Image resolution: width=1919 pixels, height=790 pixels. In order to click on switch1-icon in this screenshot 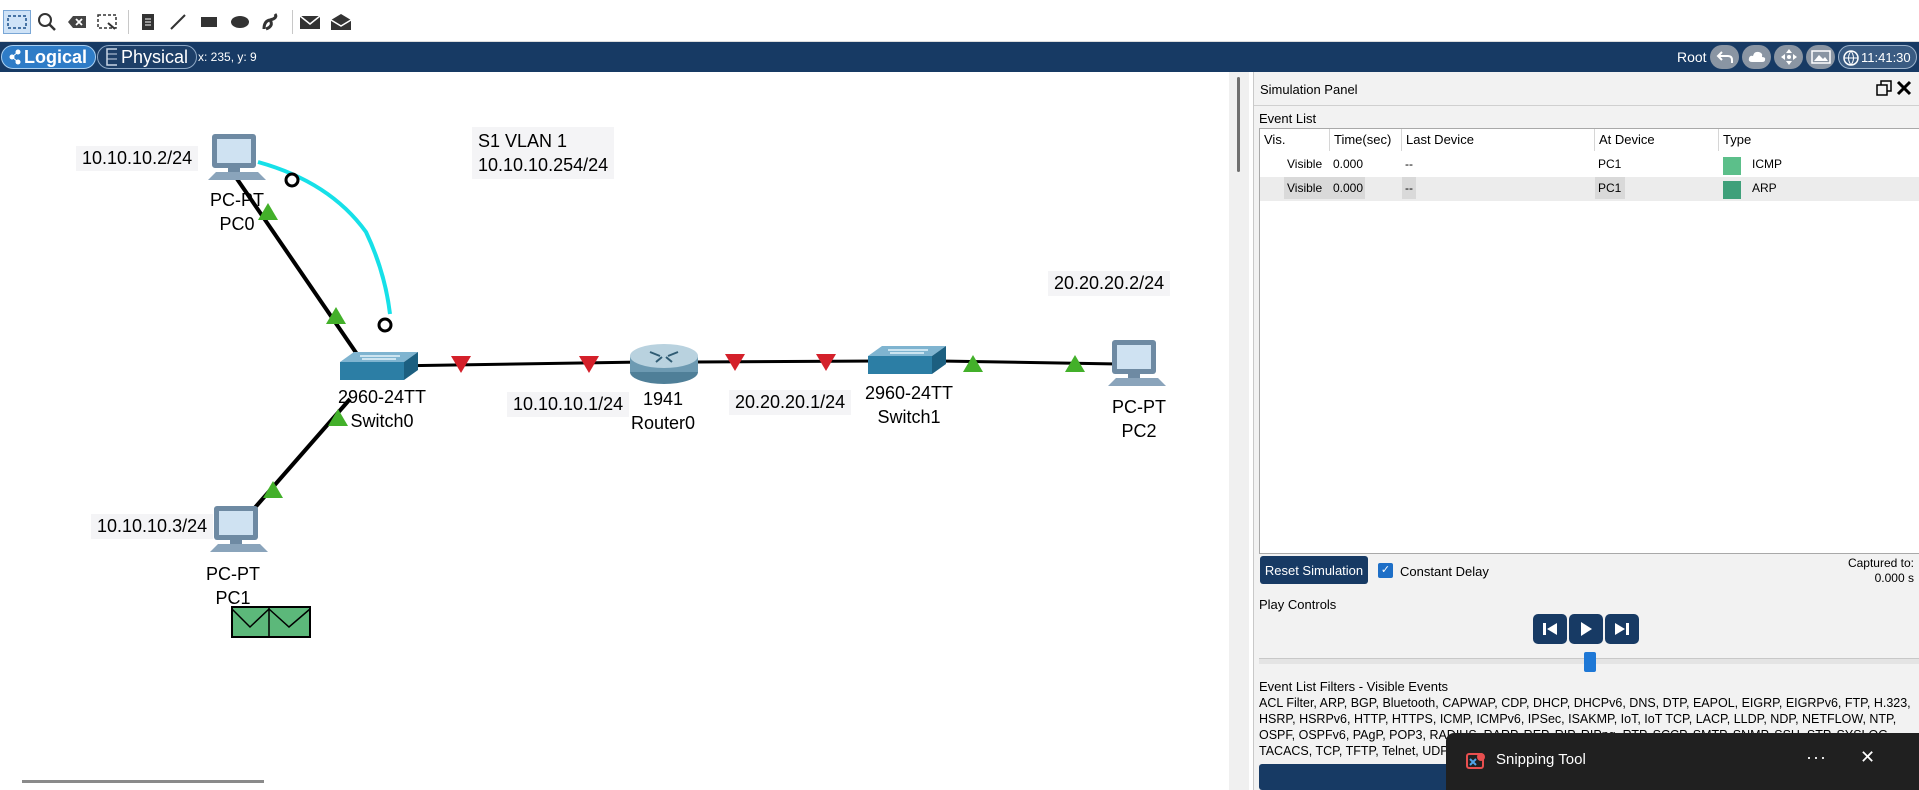, I will do `click(907, 360)`.